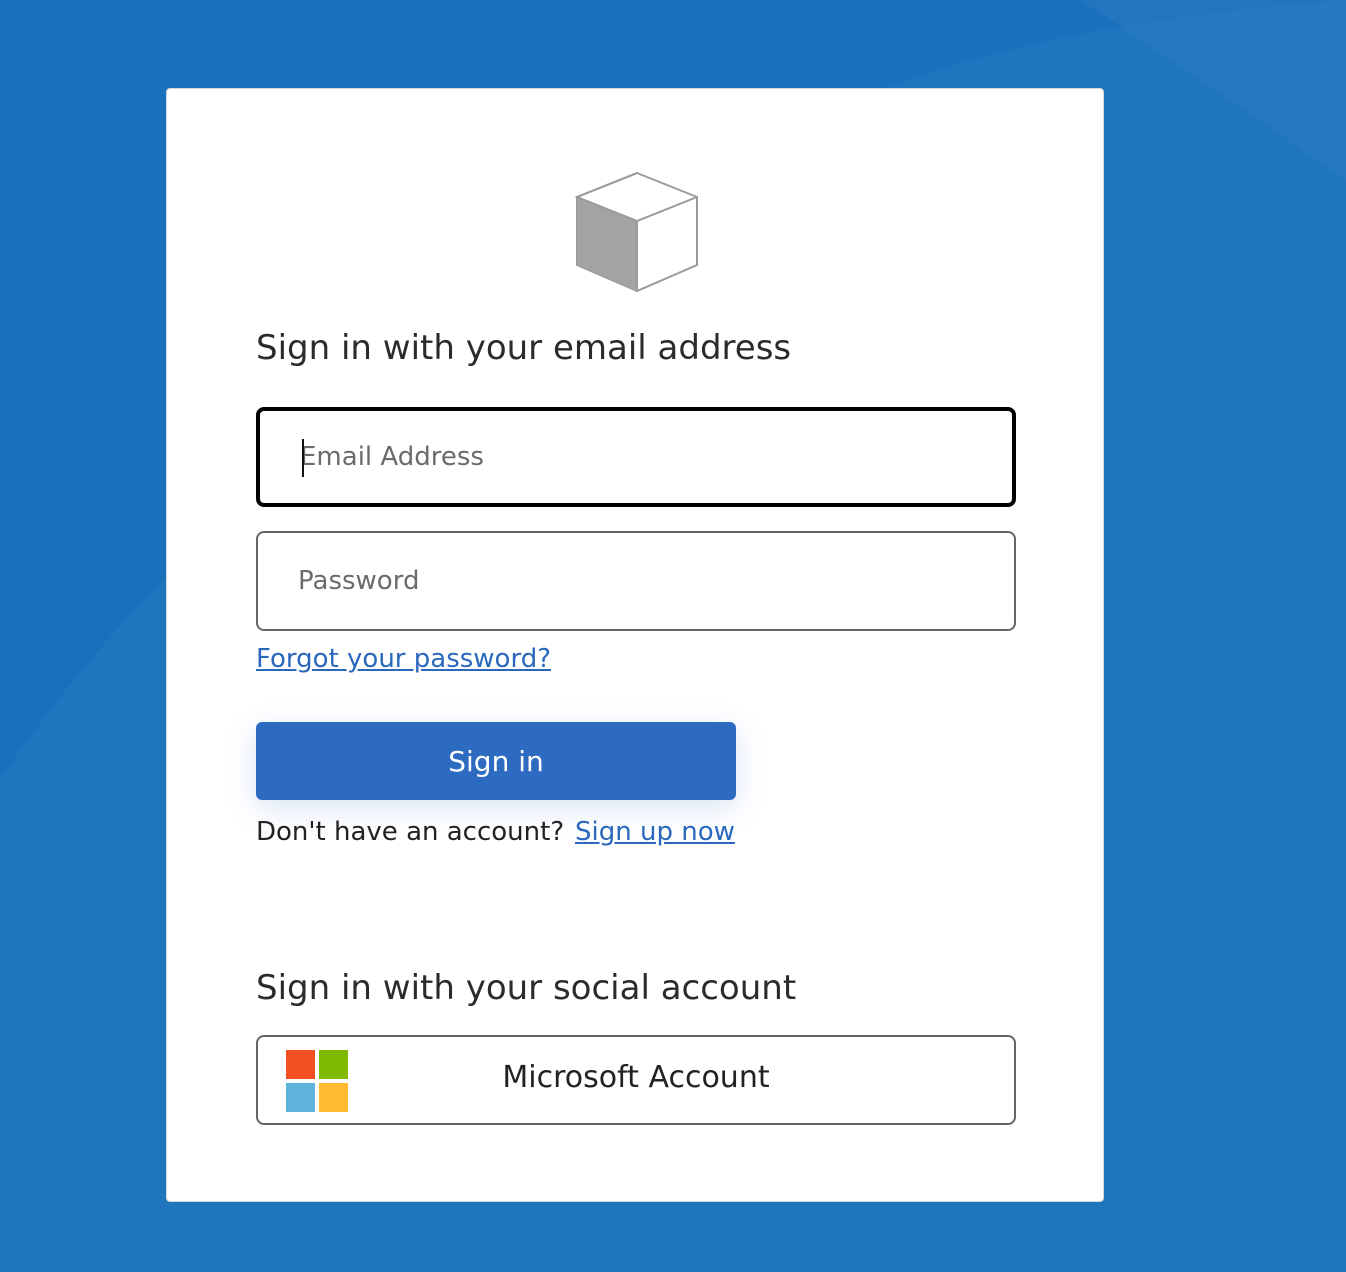  What do you see at coordinates (403, 659) in the screenshot?
I see `forgot-password-link: Forgot your password?` at bounding box center [403, 659].